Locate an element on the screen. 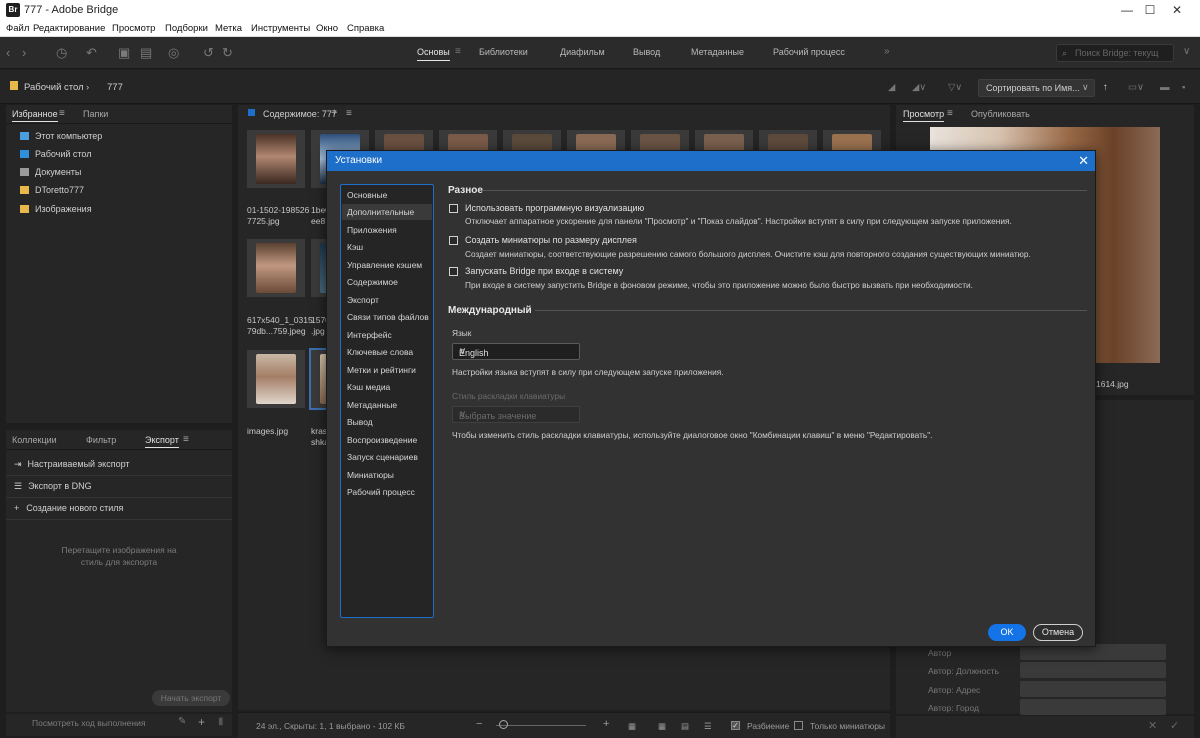 Image resolution: width=1200 pixels, height=738 pixels. workspace-menu-icon: ≡ is located at coordinates (458, 51).